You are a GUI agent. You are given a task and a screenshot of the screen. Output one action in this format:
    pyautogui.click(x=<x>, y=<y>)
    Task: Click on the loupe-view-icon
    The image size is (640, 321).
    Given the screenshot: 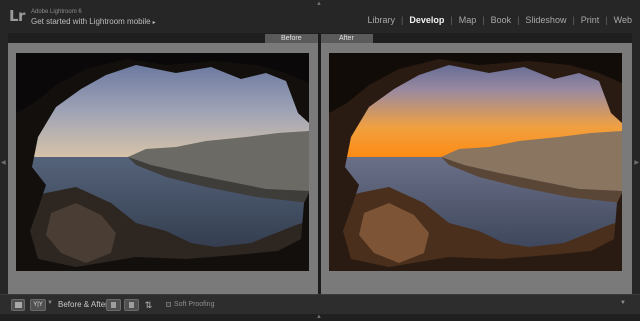 What is the action you would take?
    pyautogui.click(x=18, y=305)
    